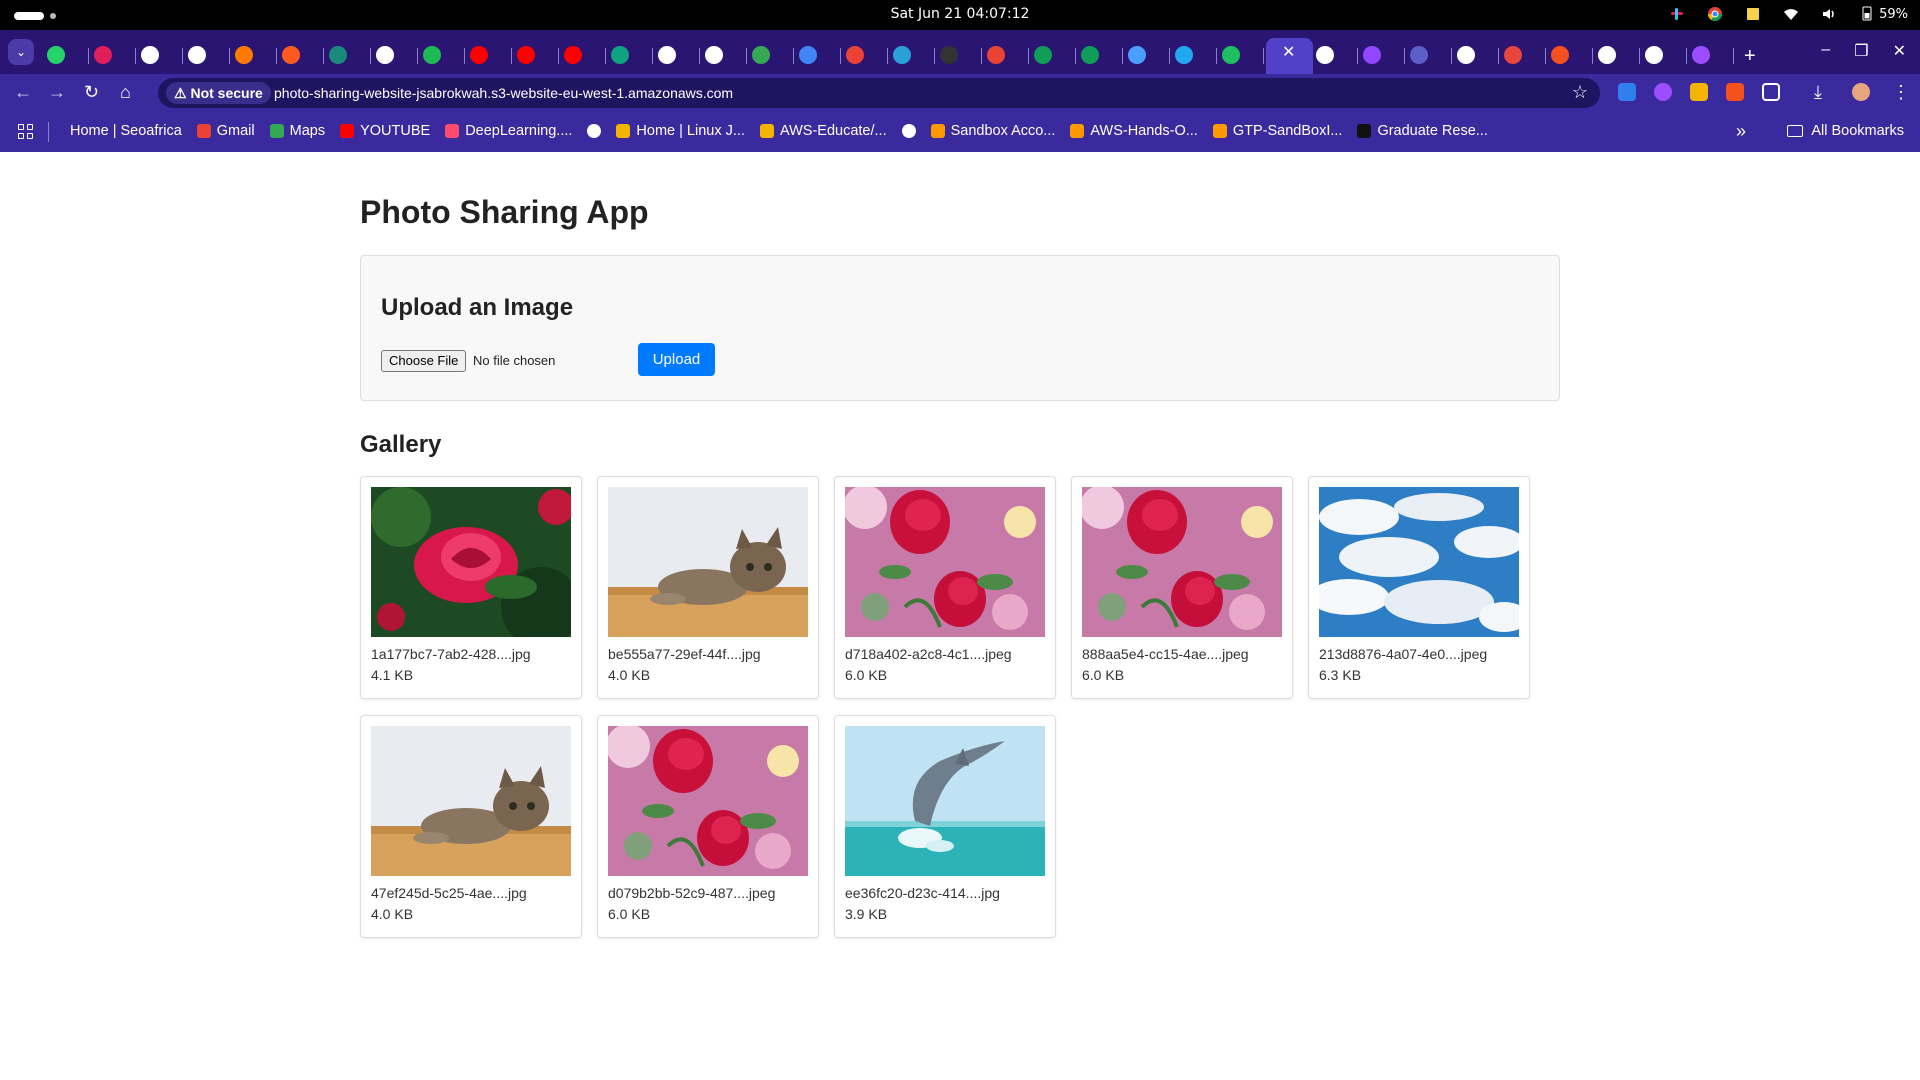 Image resolution: width=1920 pixels, height=1080 pixels. I want to click on jumping-dolphin-image, so click(945, 801).